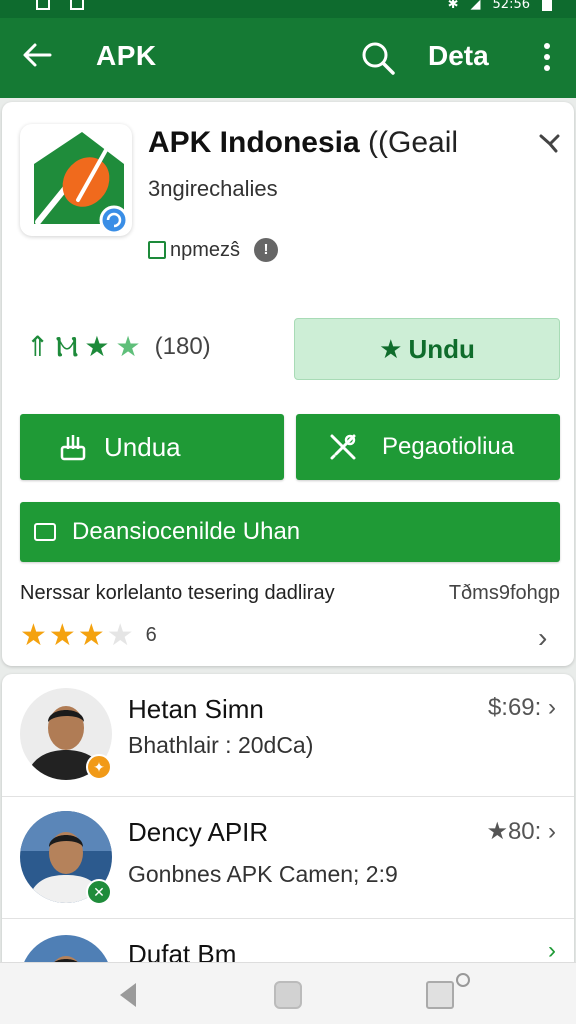 Image resolution: width=576 pixels, height=1024 pixels. Describe the element at coordinates (549, 143) in the screenshot. I see `share-icon` at that location.